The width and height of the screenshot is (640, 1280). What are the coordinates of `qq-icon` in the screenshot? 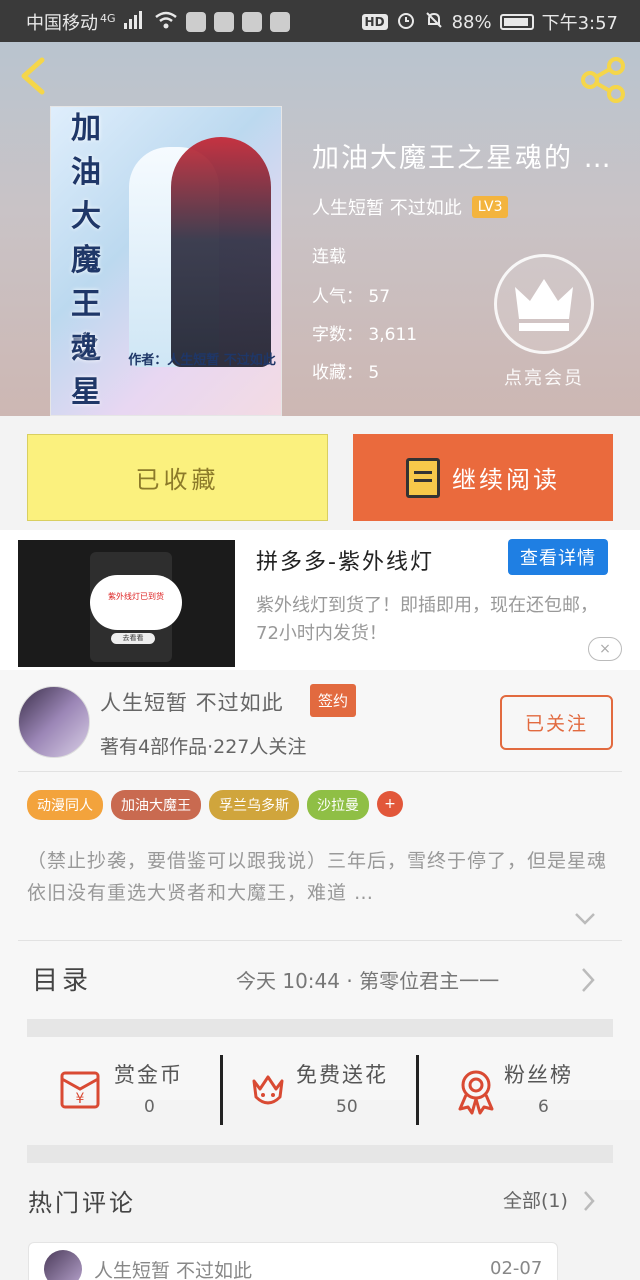 It's located at (195, 22).